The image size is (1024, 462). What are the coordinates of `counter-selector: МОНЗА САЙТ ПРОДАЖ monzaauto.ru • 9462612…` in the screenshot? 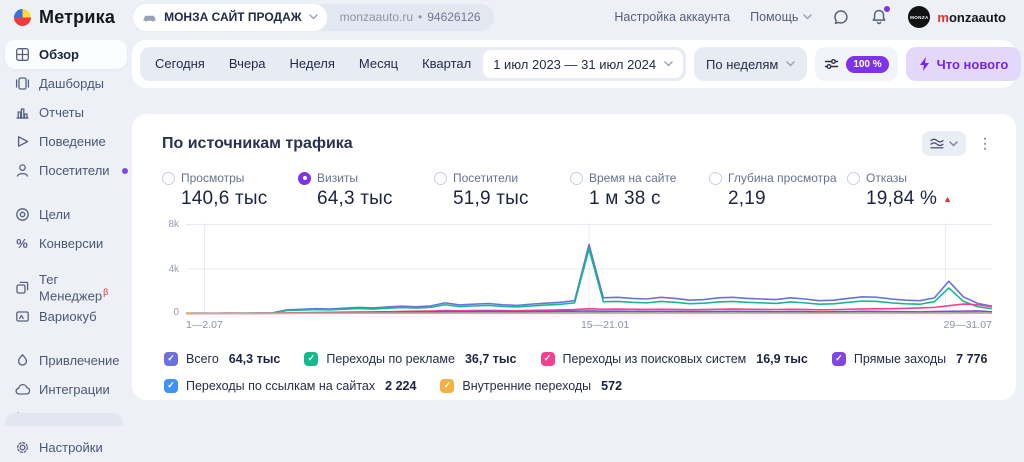 It's located at (313, 17).